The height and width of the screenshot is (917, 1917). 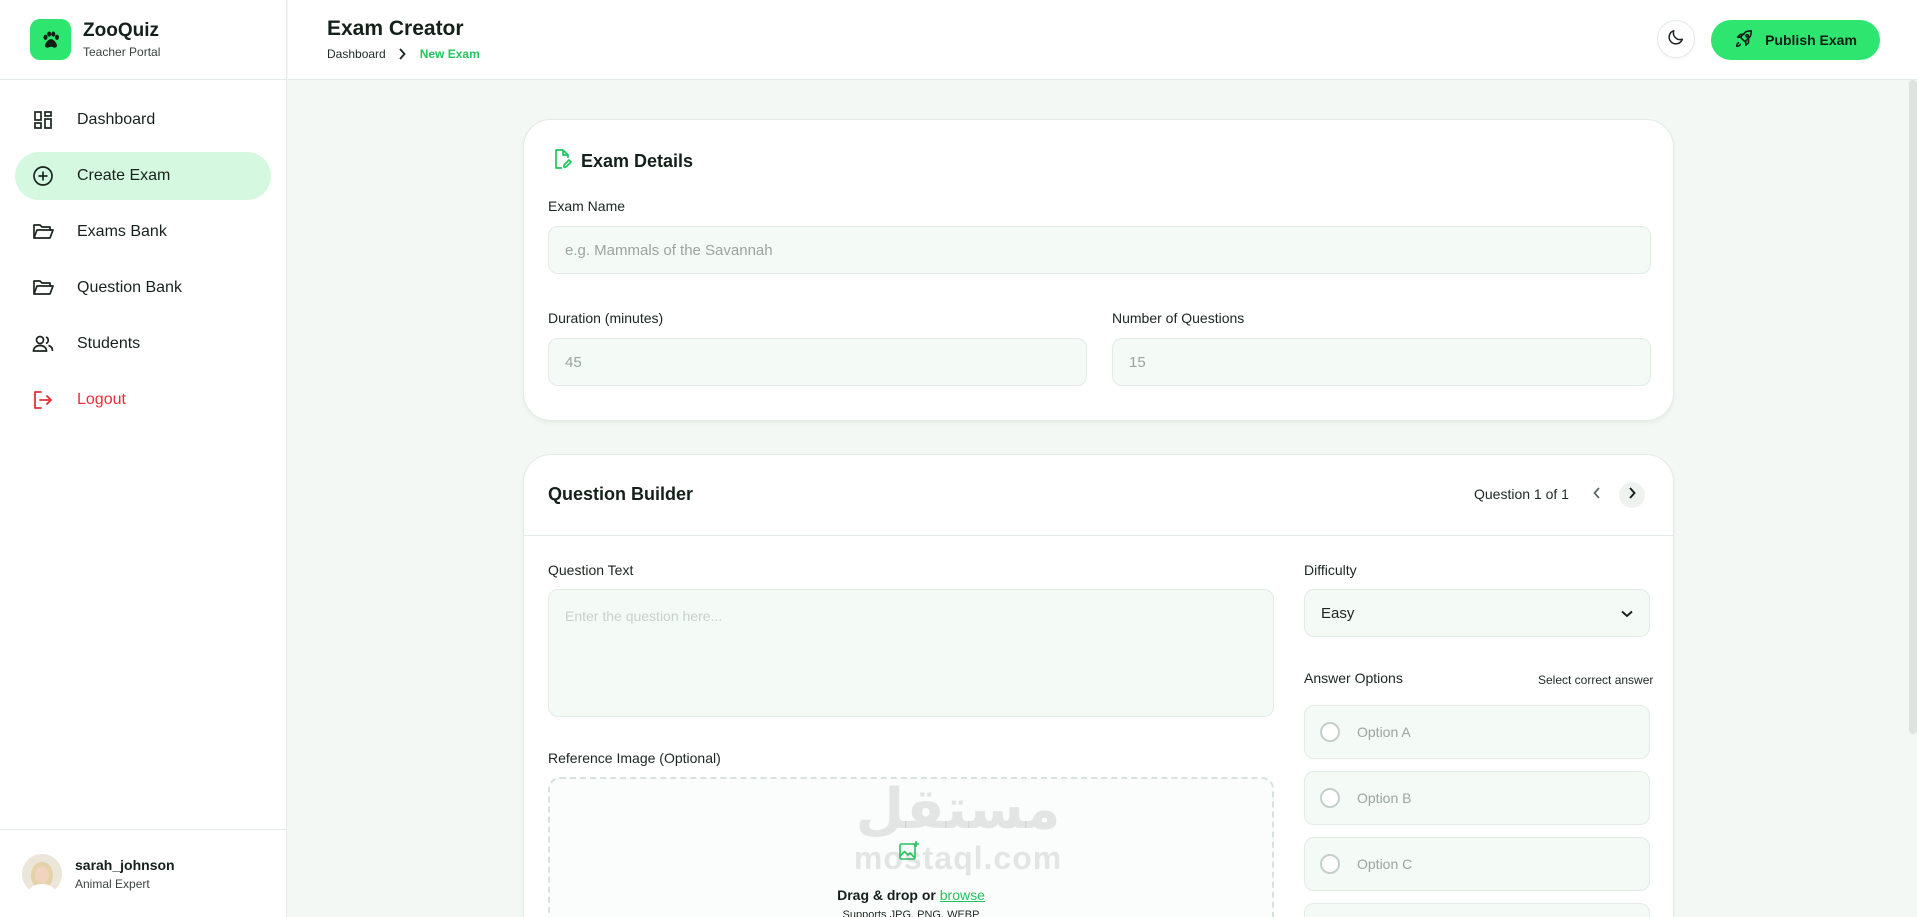 I want to click on logout-icon, so click(x=43, y=400).